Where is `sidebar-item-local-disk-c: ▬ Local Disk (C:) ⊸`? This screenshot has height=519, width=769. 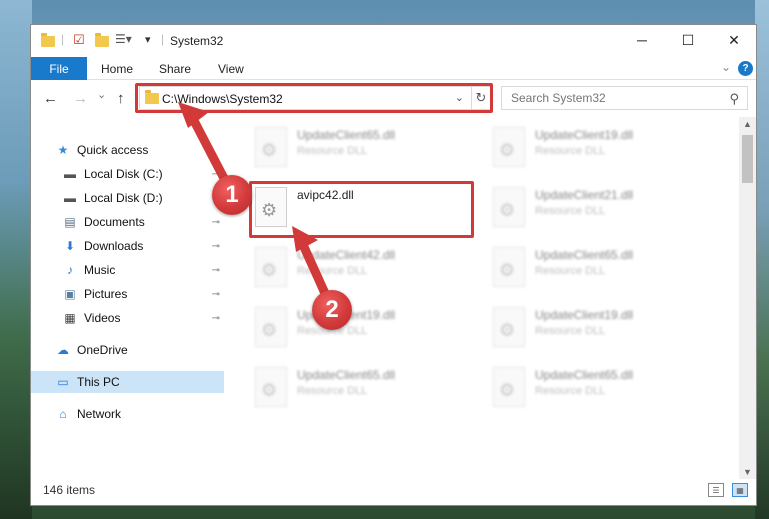 sidebar-item-local-disk-c: ▬ Local Disk (C:) ⊸ is located at coordinates (127, 174).